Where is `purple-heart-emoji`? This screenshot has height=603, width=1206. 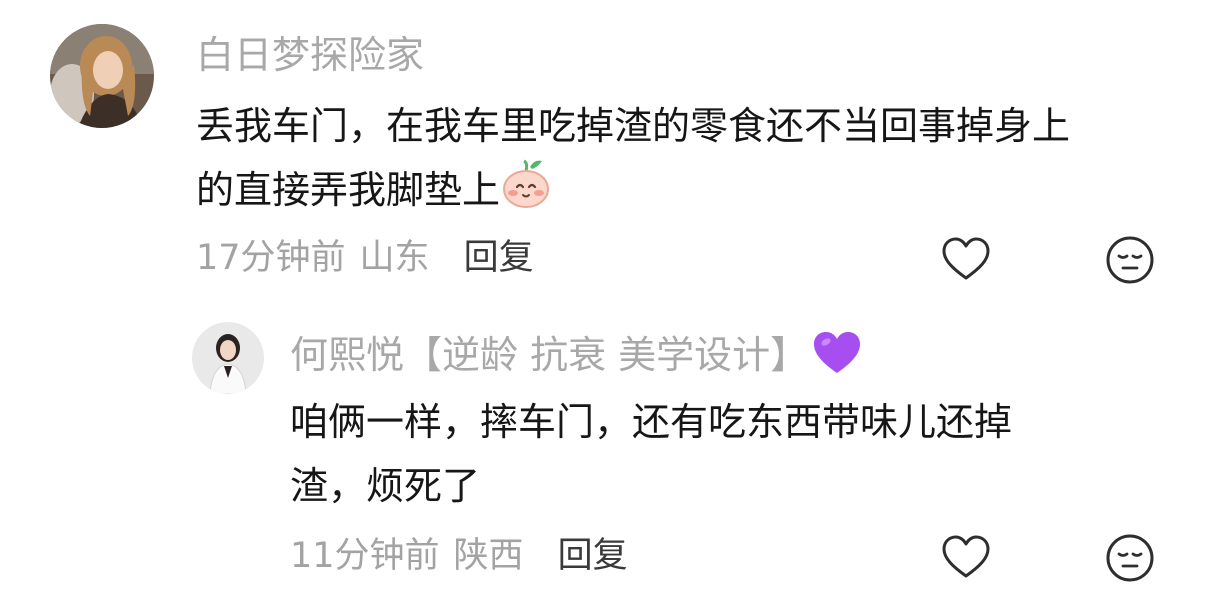
purple-heart-emoji is located at coordinates (837, 358).